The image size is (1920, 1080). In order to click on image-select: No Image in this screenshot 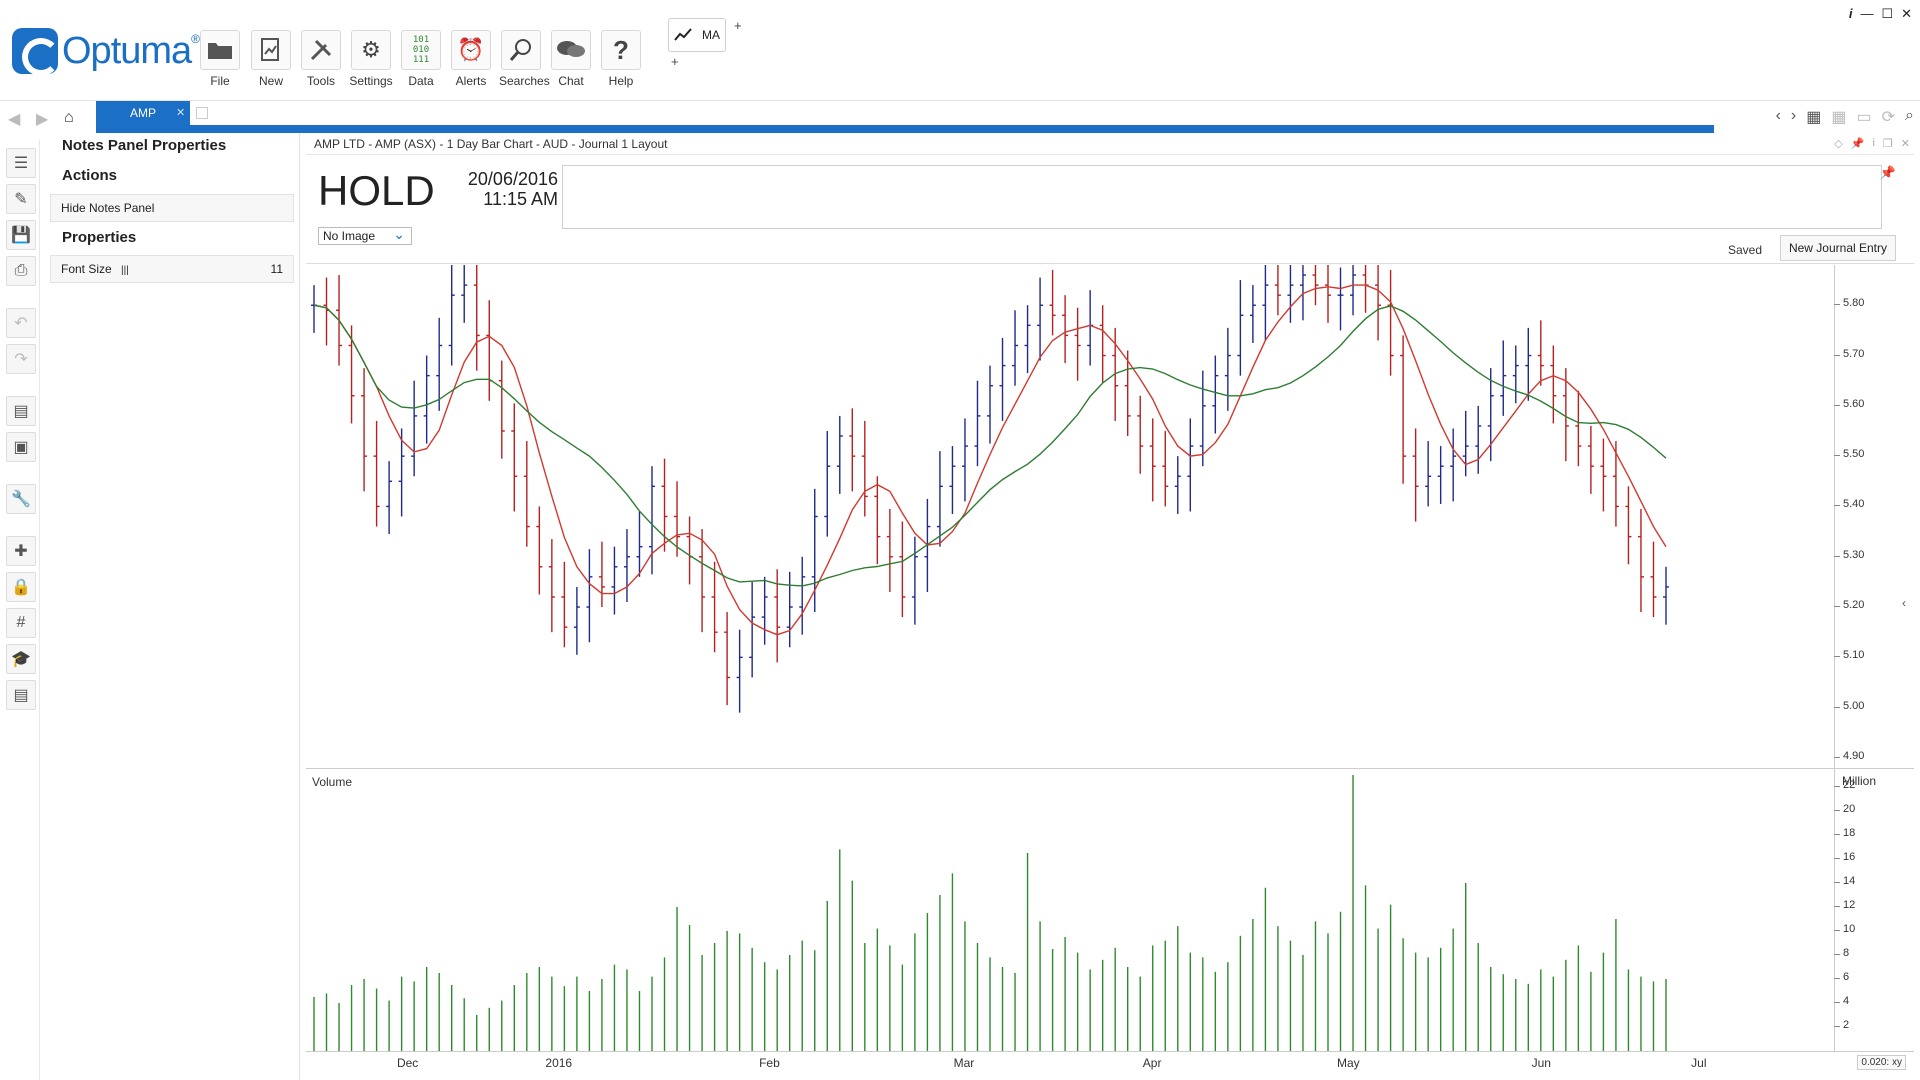, I will do `click(365, 235)`.